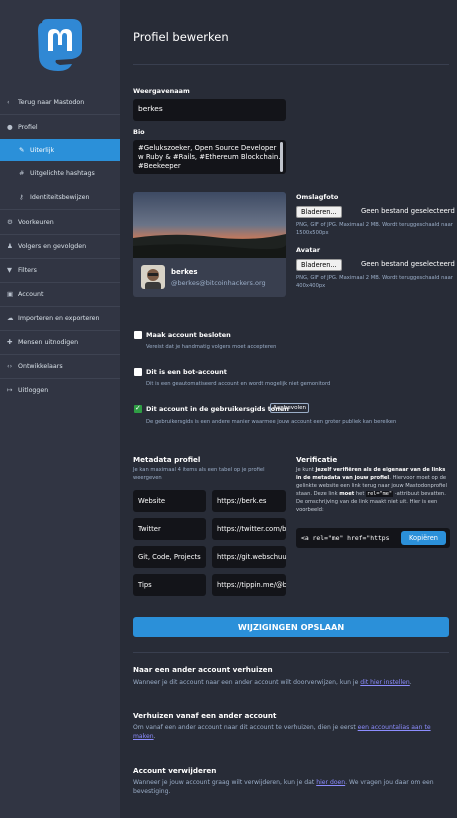 Image resolution: width=457 pixels, height=818 pixels. I want to click on verification-title: Verificatie, so click(317, 459).